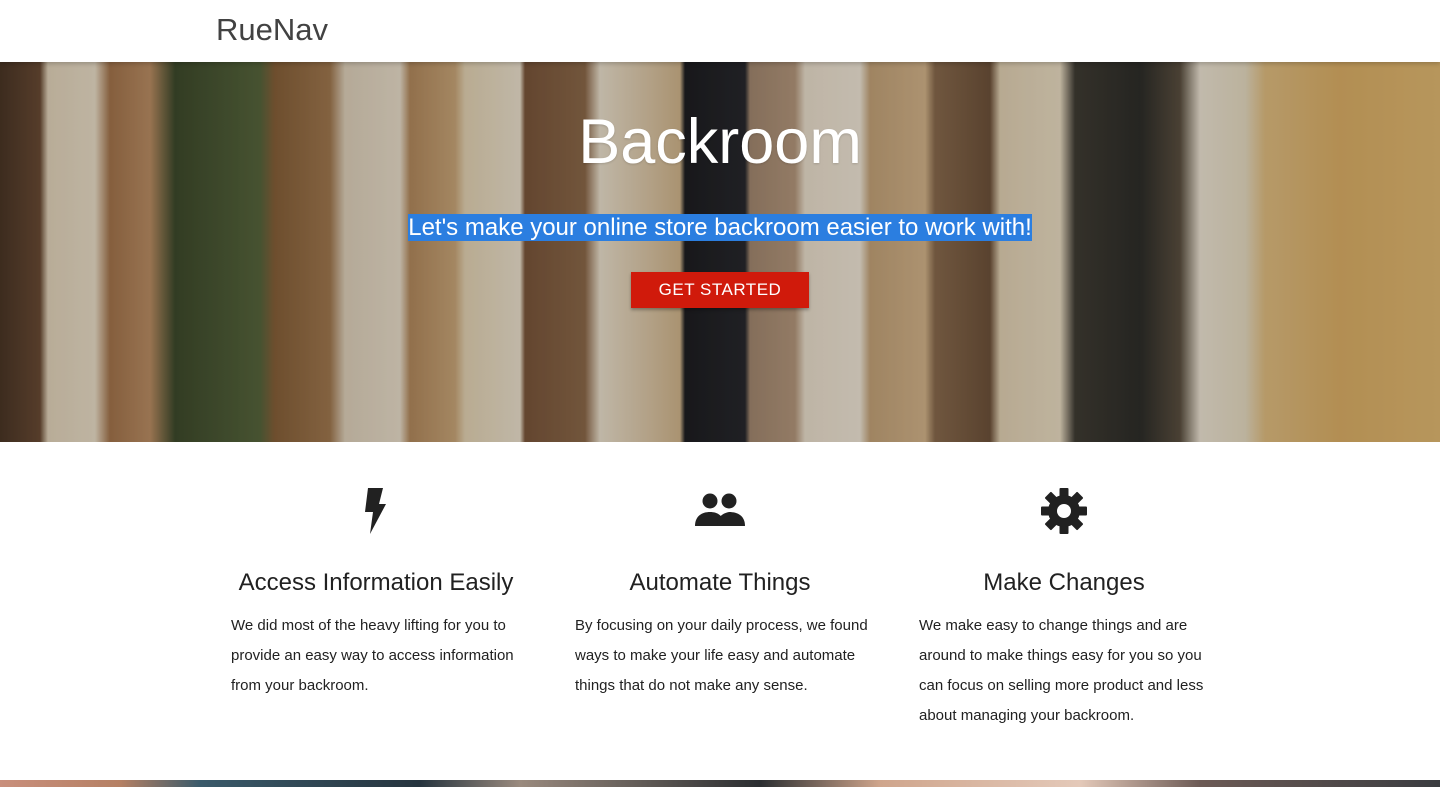 This screenshot has height=787, width=1440. What do you see at coordinates (720, 31) in the screenshot?
I see `navbar: RueNav` at bounding box center [720, 31].